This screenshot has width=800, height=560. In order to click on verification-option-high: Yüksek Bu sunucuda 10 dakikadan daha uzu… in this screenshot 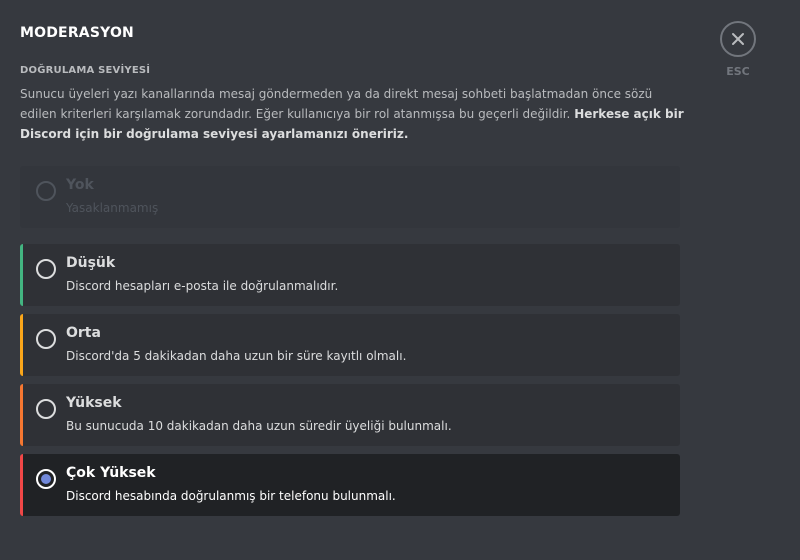, I will do `click(350, 415)`.